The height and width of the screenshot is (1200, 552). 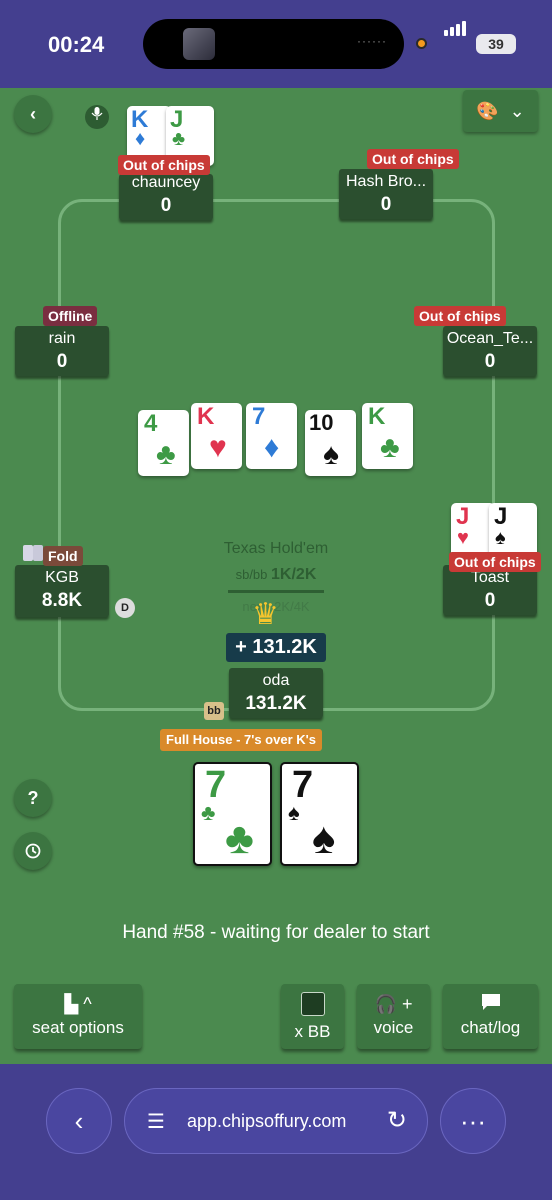 What do you see at coordinates (276, 680) in the screenshot?
I see `player-name: oda` at bounding box center [276, 680].